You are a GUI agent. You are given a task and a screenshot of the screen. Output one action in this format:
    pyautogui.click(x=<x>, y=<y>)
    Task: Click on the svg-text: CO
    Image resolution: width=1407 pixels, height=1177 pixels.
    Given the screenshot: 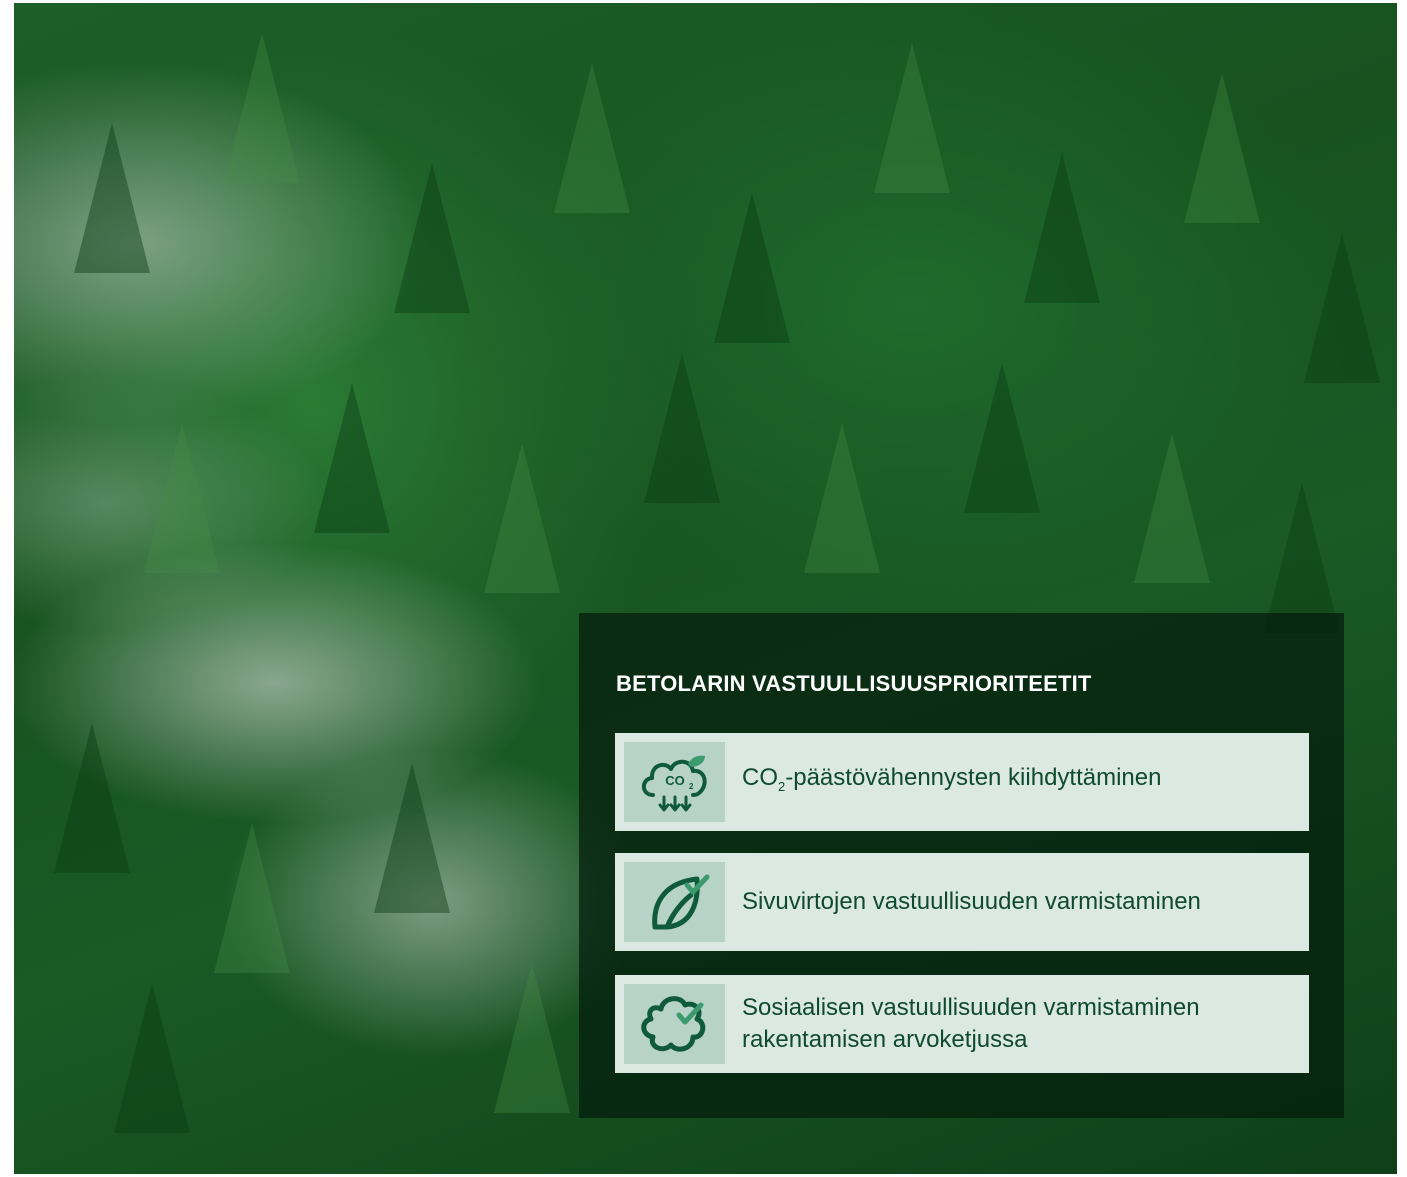 What is the action you would take?
    pyautogui.click(x=675, y=780)
    